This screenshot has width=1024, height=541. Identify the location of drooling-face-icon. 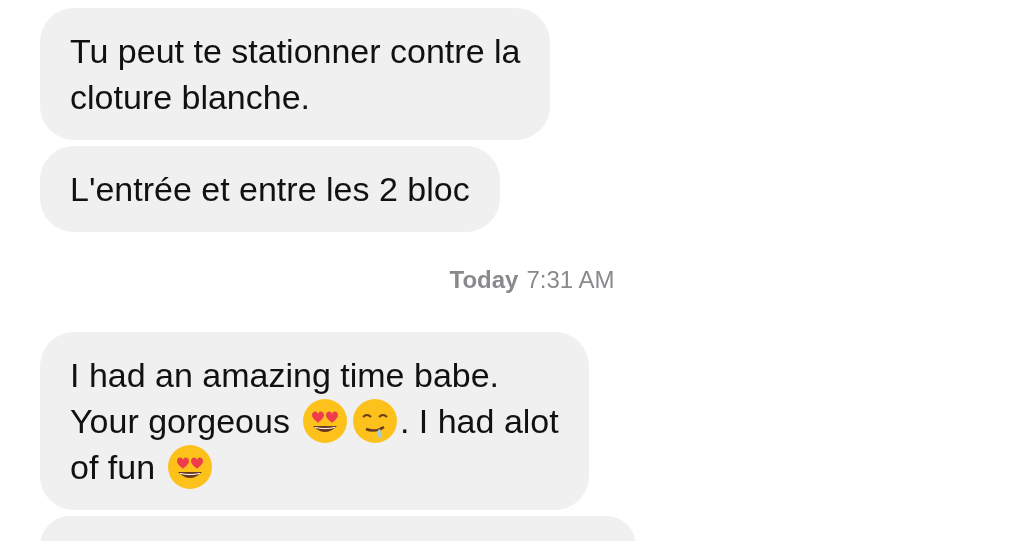
(374, 421).